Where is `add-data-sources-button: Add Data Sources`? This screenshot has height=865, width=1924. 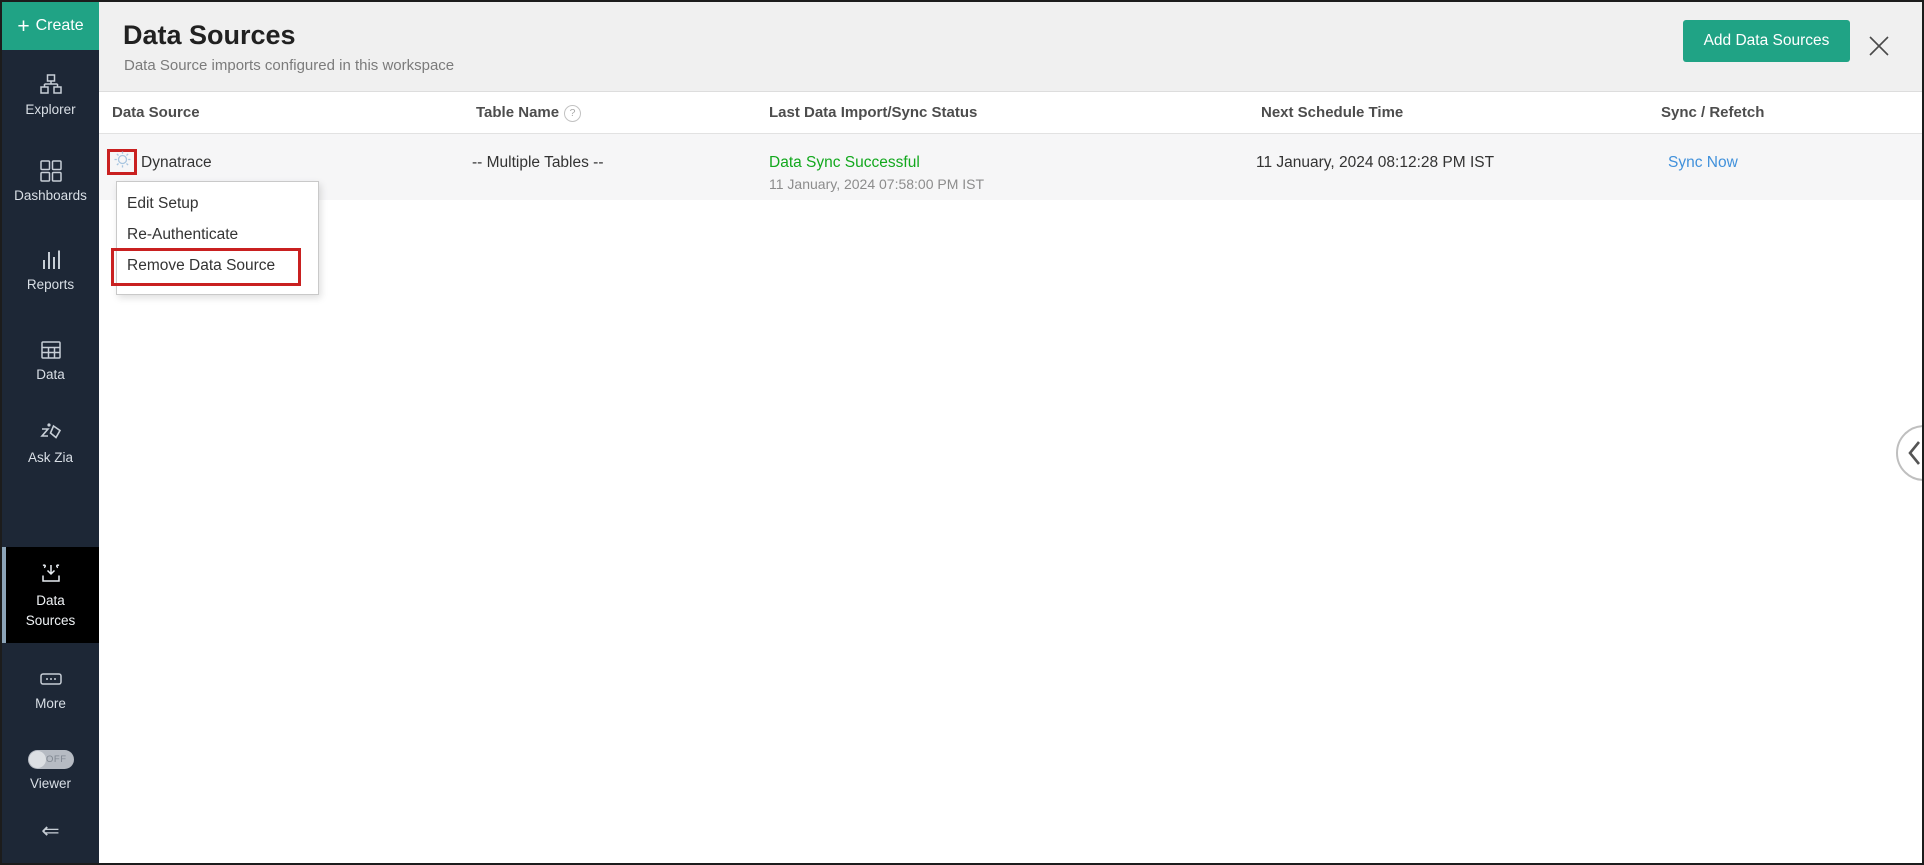
add-data-sources-button: Add Data Sources is located at coordinates (1766, 41).